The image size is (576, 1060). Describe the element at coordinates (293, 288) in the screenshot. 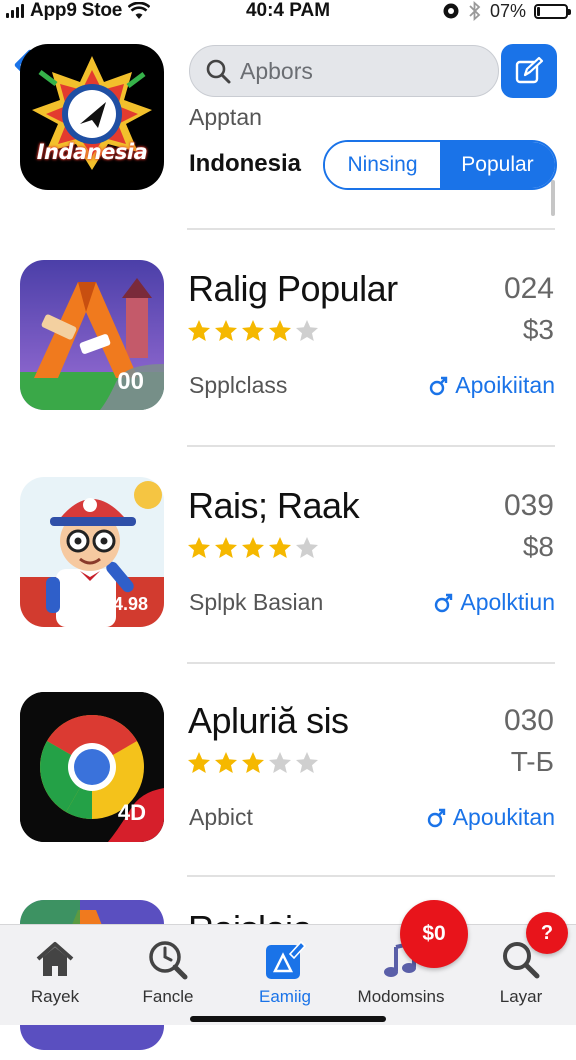

I see `app-title: Ralig Popular` at that location.